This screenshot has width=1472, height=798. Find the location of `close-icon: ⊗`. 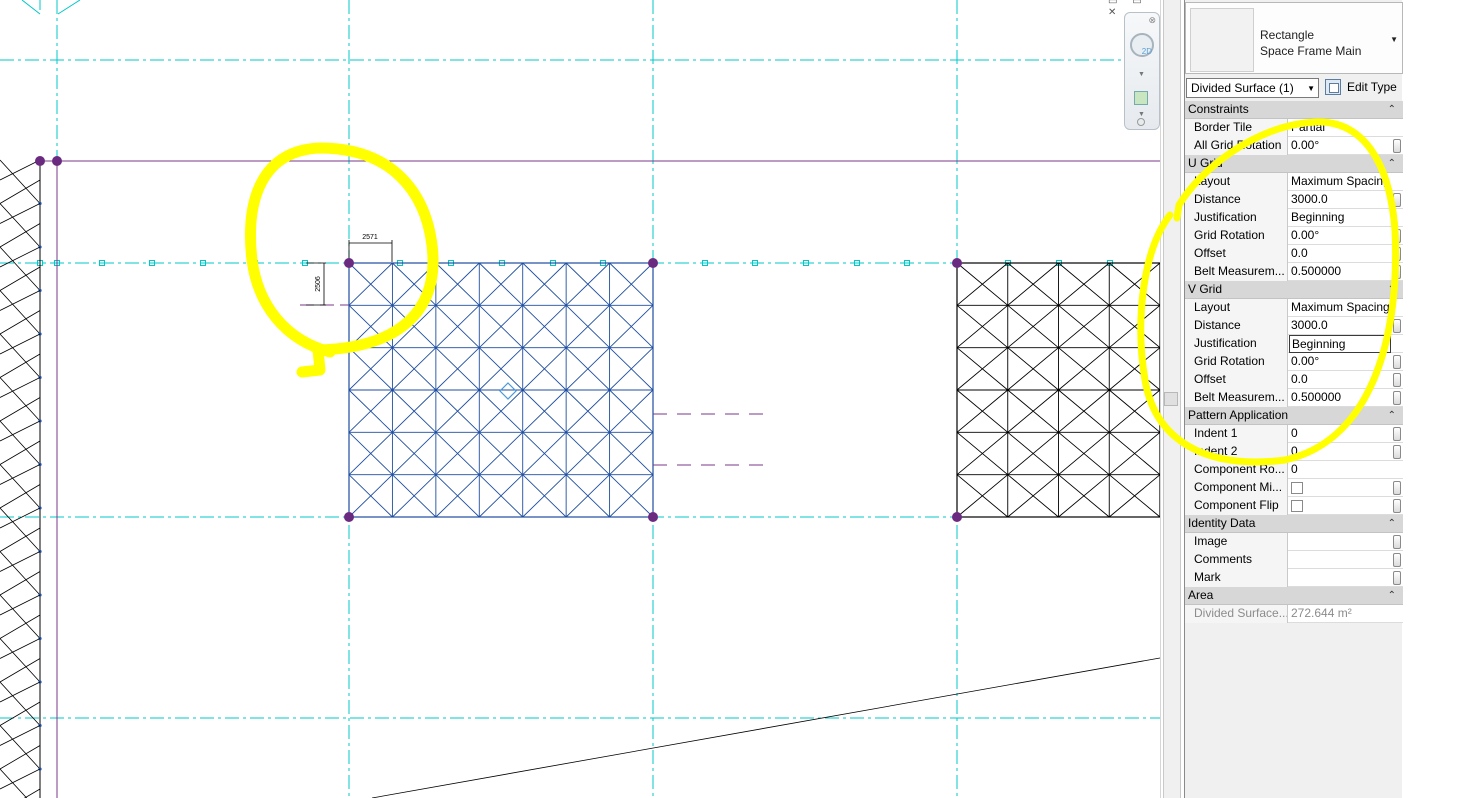

close-icon: ⊗ is located at coordinates (1152, 20).